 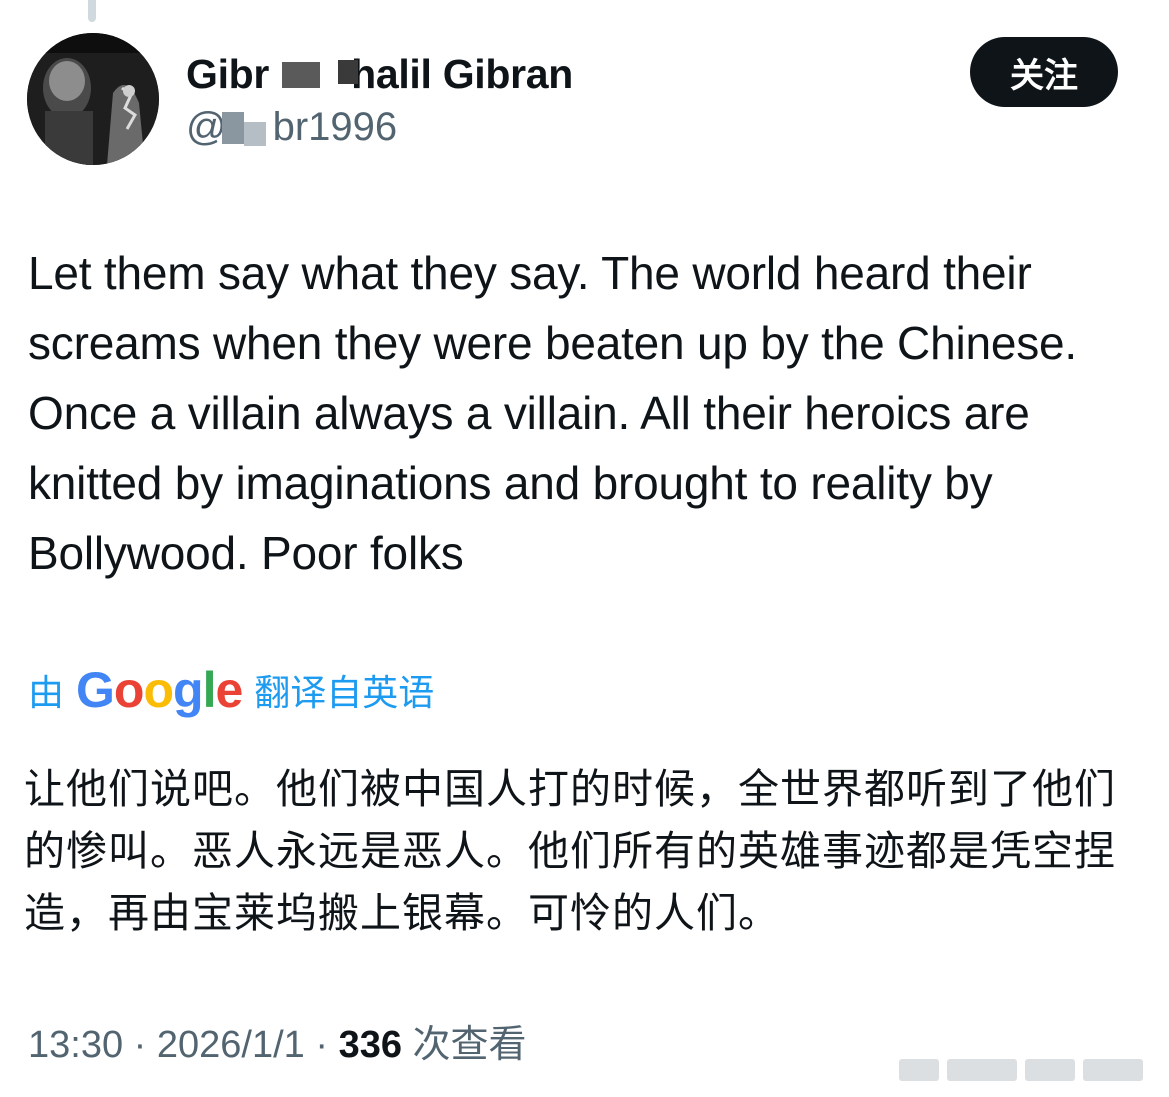 What do you see at coordinates (206, 127) in the screenshot?
I see `handle-prefix: @` at bounding box center [206, 127].